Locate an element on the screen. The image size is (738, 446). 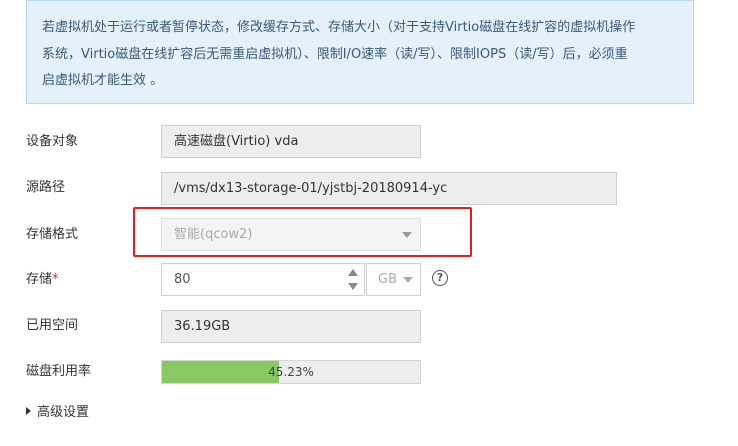
caret-right-icon is located at coordinates (28, 411).